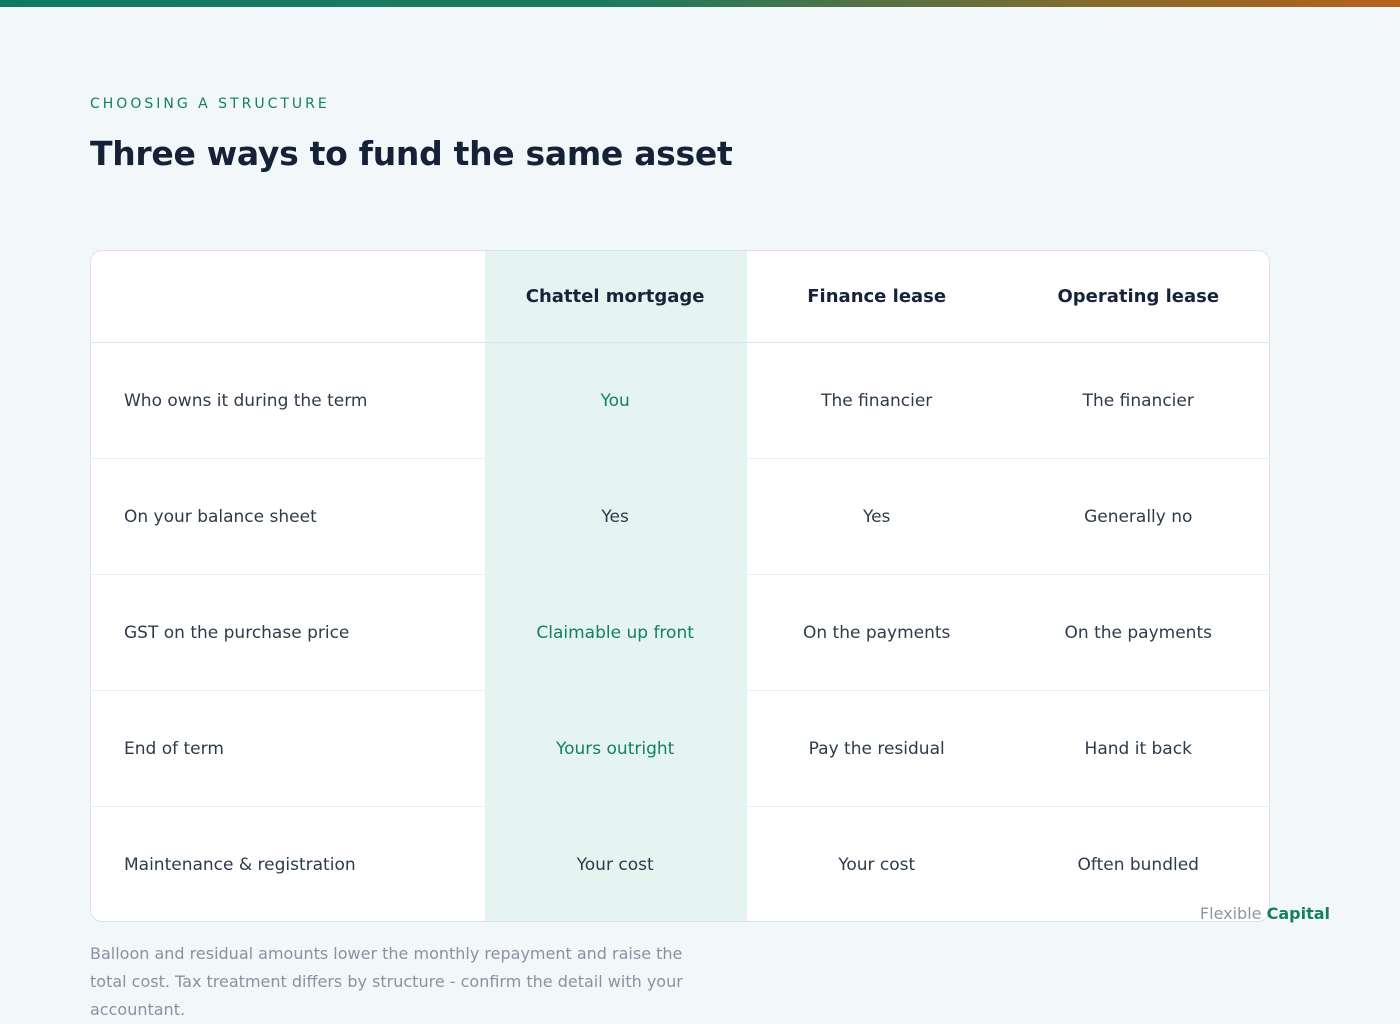 The width and height of the screenshot is (1400, 1024). What do you see at coordinates (615, 400) in the screenshot?
I see `table-cell: You` at bounding box center [615, 400].